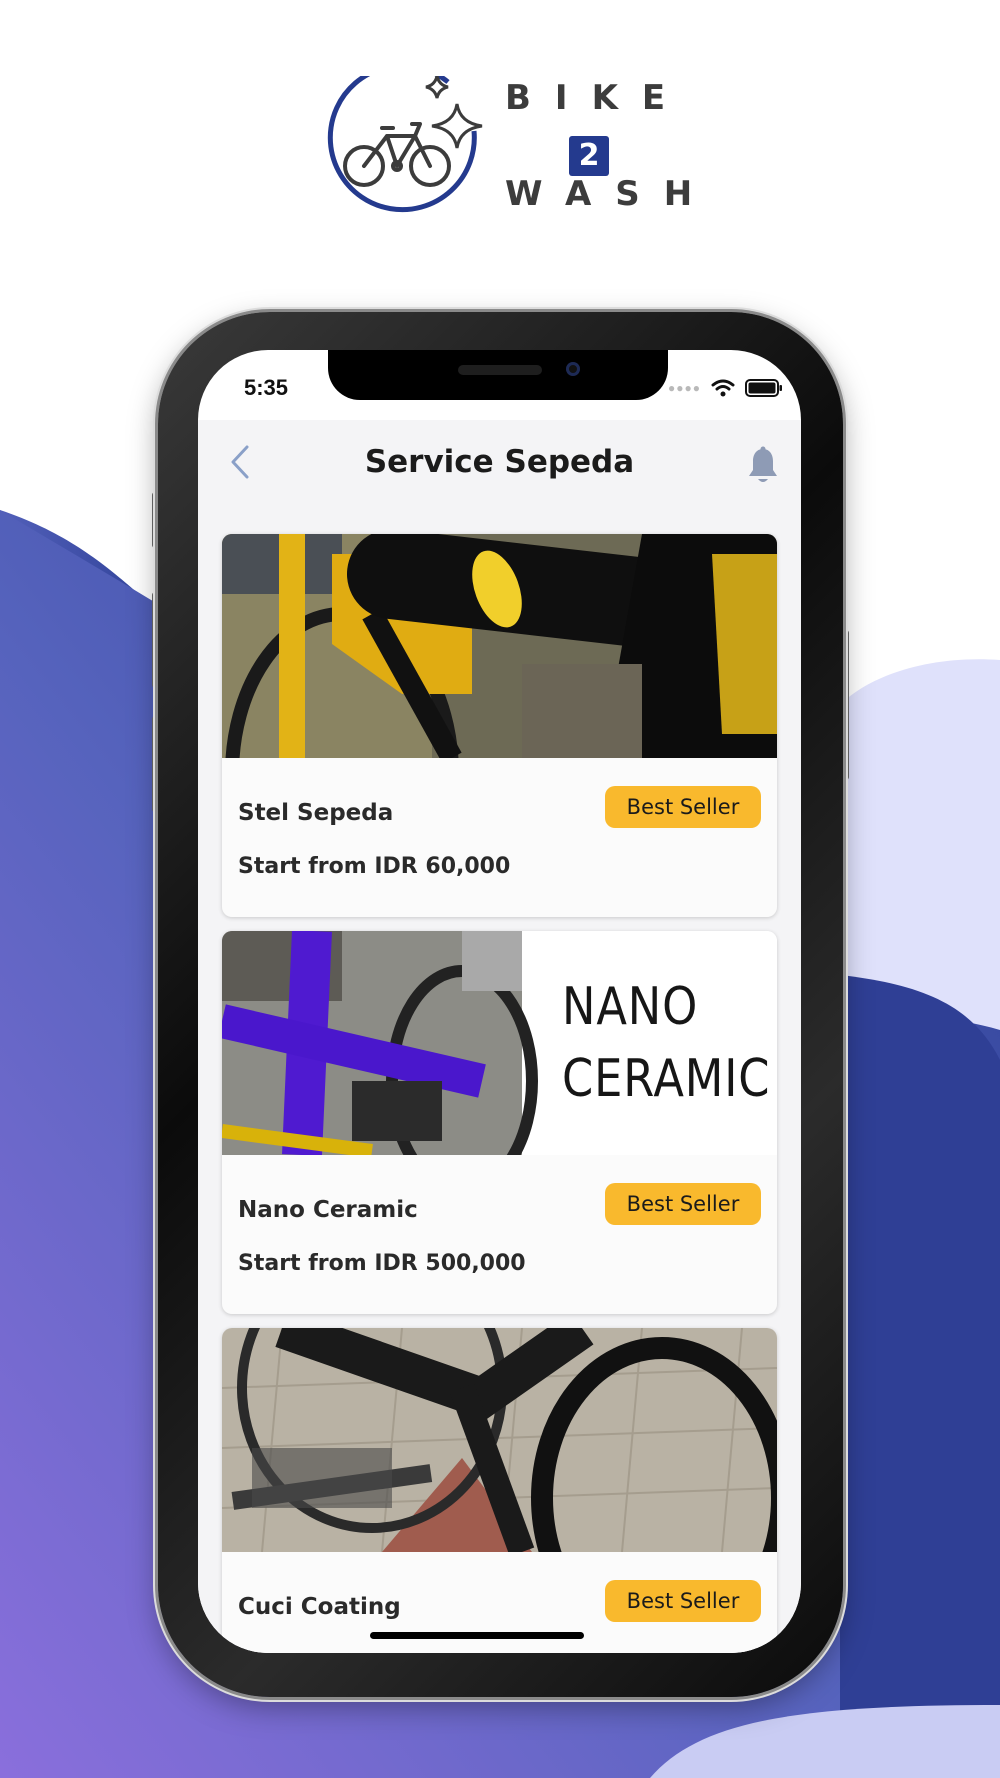 The image size is (1000, 1778). I want to click on status-icons: ●●●●, so click(725, 388).